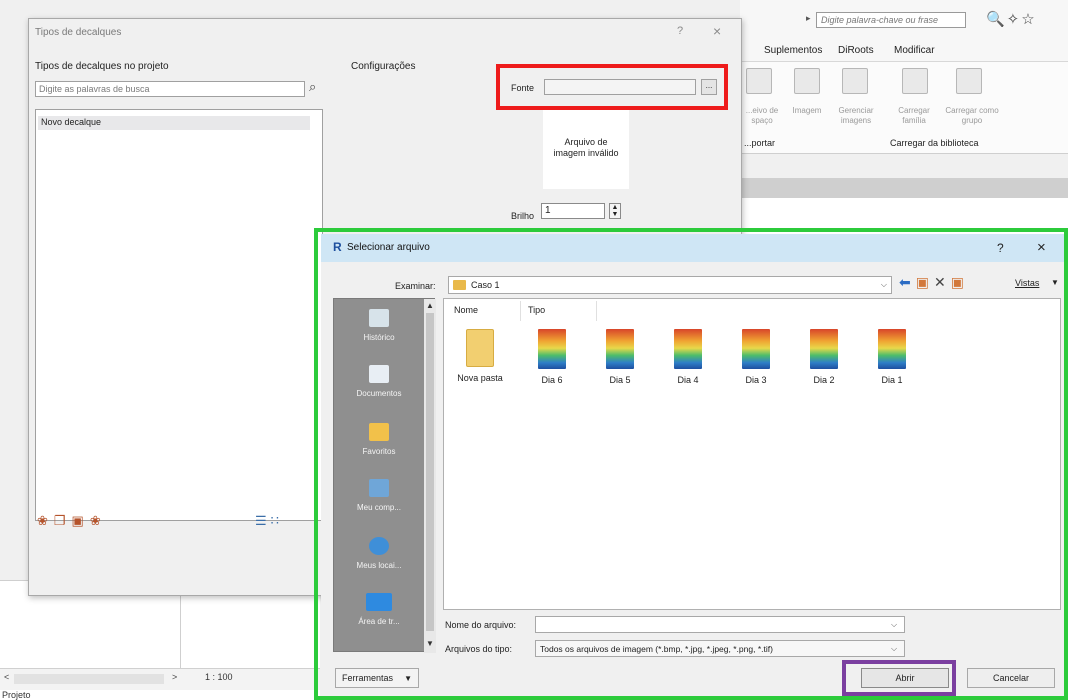 The height and width of the screenshot is (700, 1068). I want to click on places-scroll-thumb, so click(430, 472).